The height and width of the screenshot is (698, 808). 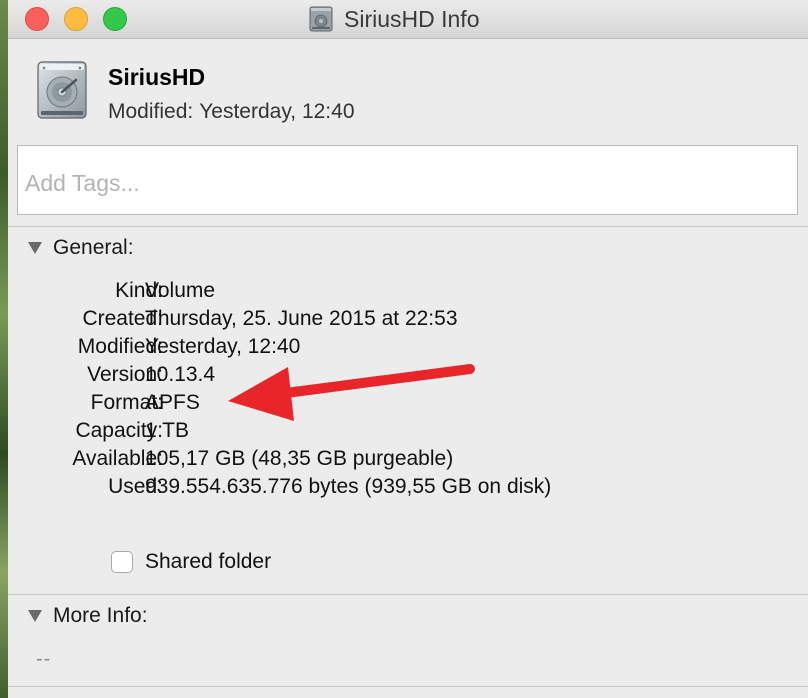 What do you see at coordinates (167, 430) in the screenshot?
I see `detail-value: 1 TB` at bounding box center [167, 430].